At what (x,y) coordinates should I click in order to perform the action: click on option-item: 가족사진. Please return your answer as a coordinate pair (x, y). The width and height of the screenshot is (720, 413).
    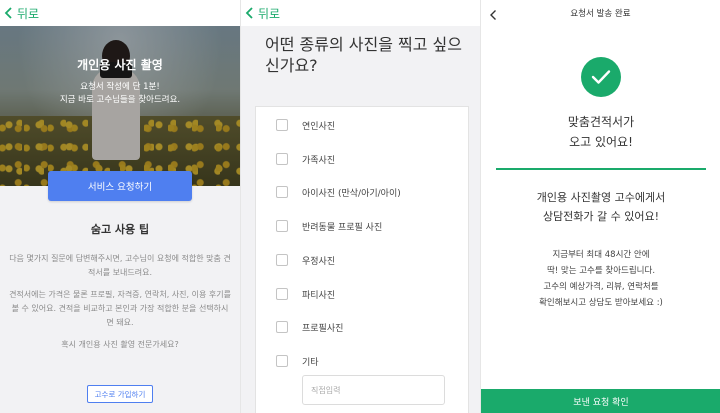
    Looking at the image, I should click on (362, 159).